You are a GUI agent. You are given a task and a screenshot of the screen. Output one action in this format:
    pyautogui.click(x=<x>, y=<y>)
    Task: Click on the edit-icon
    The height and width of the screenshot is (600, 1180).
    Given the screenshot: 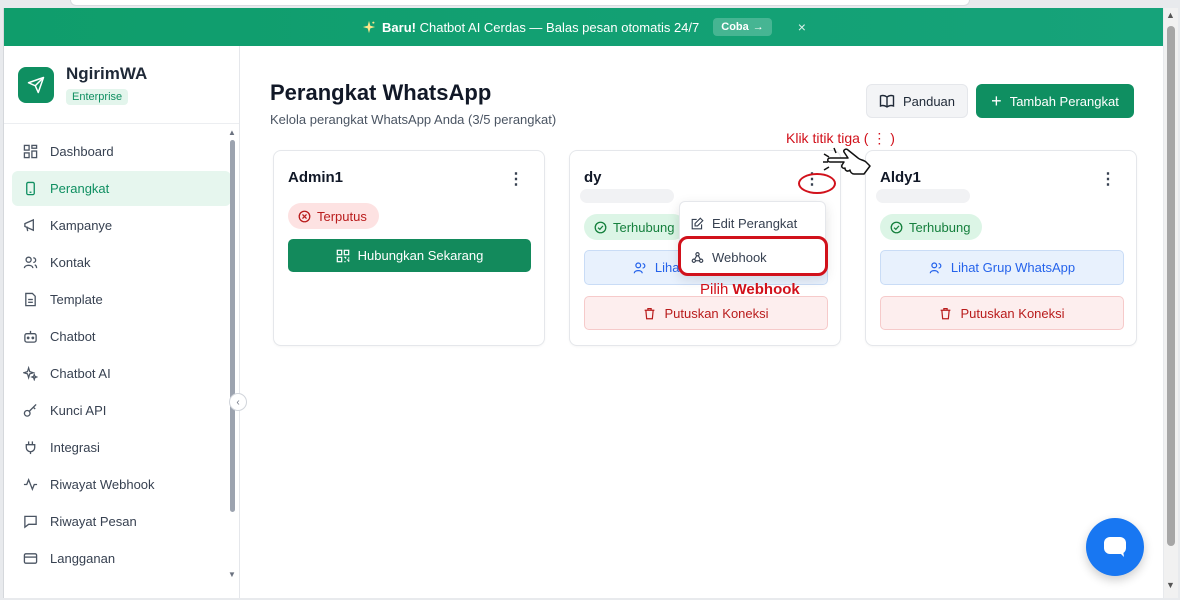 What is the action you would take?
    pyautogui.click(x=697, y=222)
    